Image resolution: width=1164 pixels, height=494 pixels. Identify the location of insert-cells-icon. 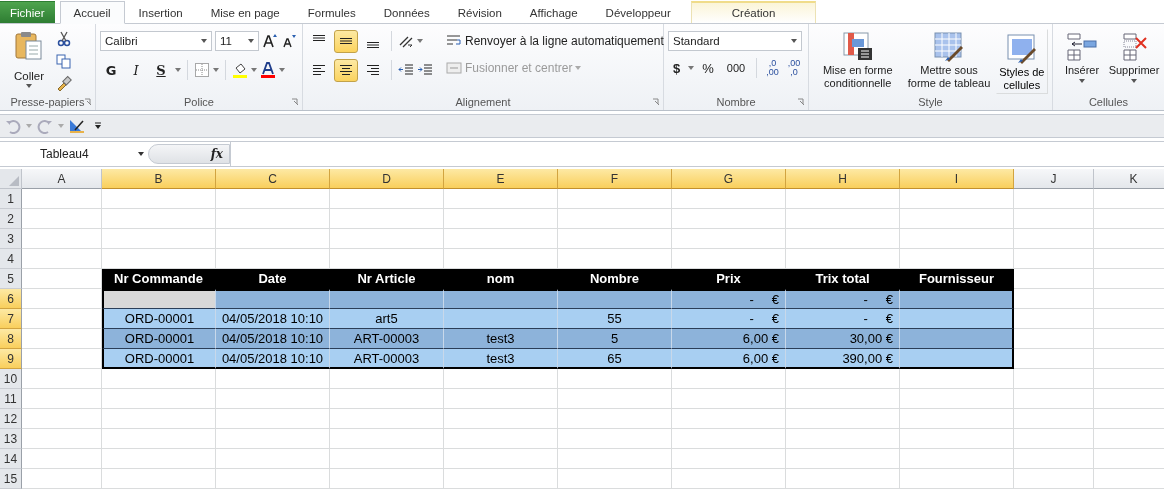
(1082, 46).